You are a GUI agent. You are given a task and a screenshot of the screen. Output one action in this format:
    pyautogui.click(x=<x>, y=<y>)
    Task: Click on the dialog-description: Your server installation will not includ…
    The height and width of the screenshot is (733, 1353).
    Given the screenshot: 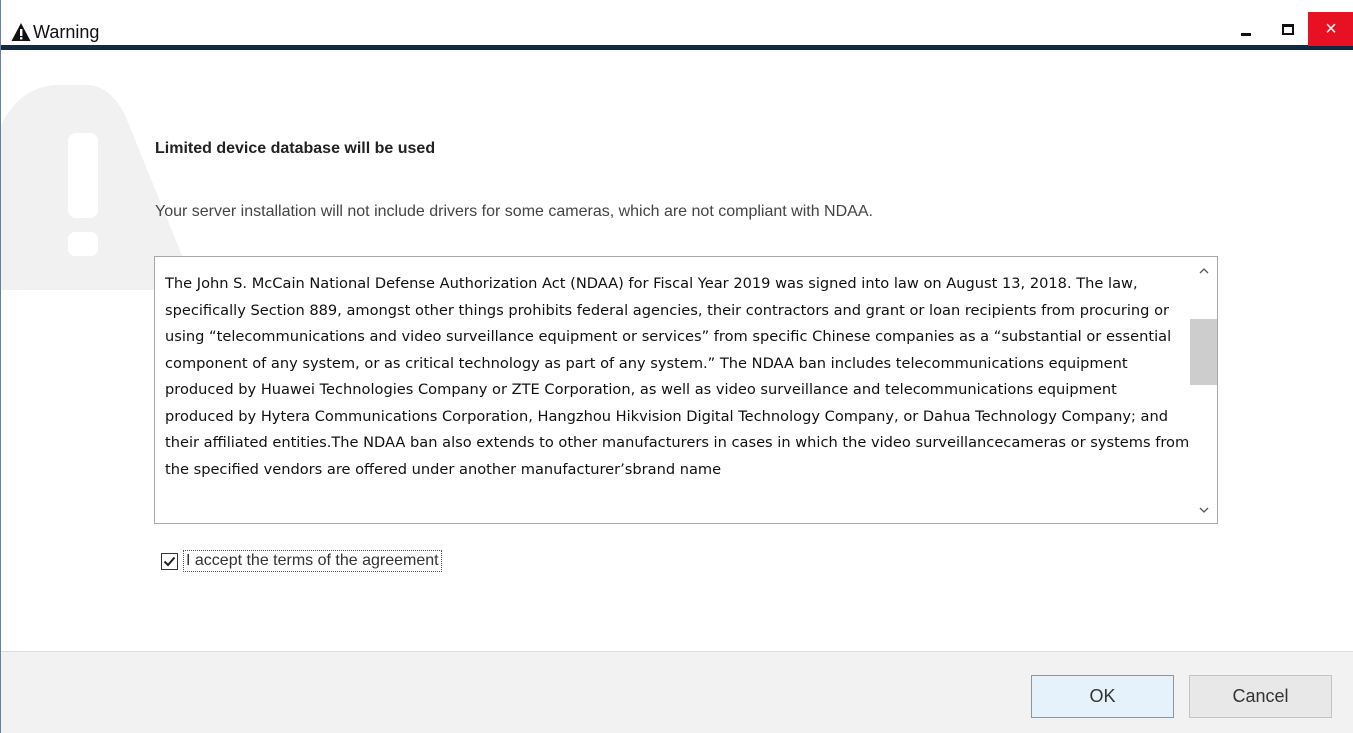 What is the action you would take?
    pyautogui.click(x=514, y=211)
    